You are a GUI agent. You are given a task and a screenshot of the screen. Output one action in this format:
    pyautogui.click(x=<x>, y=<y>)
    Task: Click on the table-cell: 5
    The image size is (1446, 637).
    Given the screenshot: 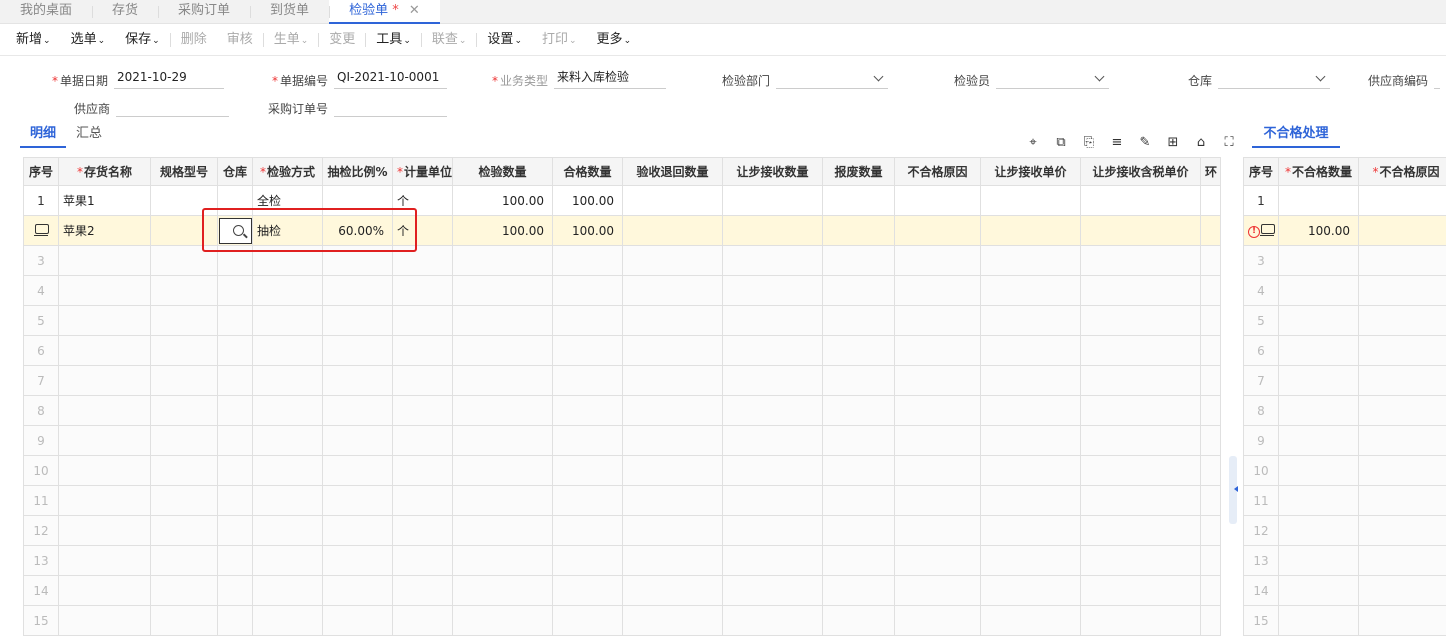 What is the action you would take?
    pyautogui.click(x=1261, y=320)
    